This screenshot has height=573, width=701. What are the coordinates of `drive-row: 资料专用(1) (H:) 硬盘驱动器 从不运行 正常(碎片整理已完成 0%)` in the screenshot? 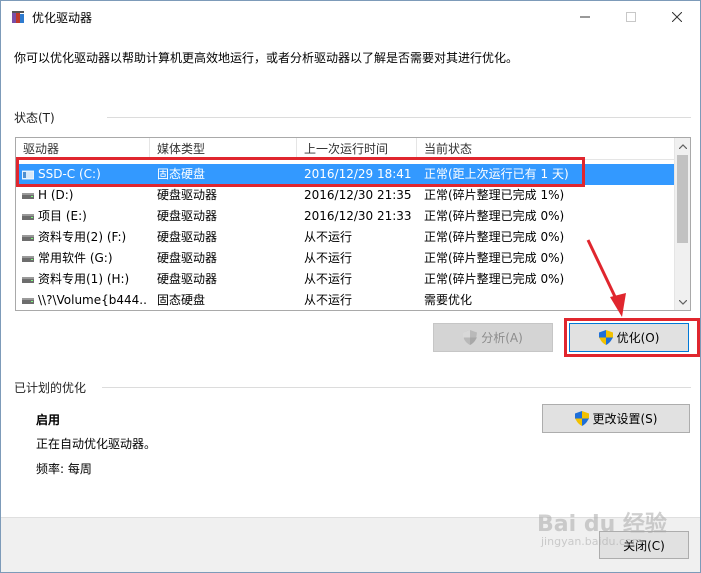 It's located at (345, 279).